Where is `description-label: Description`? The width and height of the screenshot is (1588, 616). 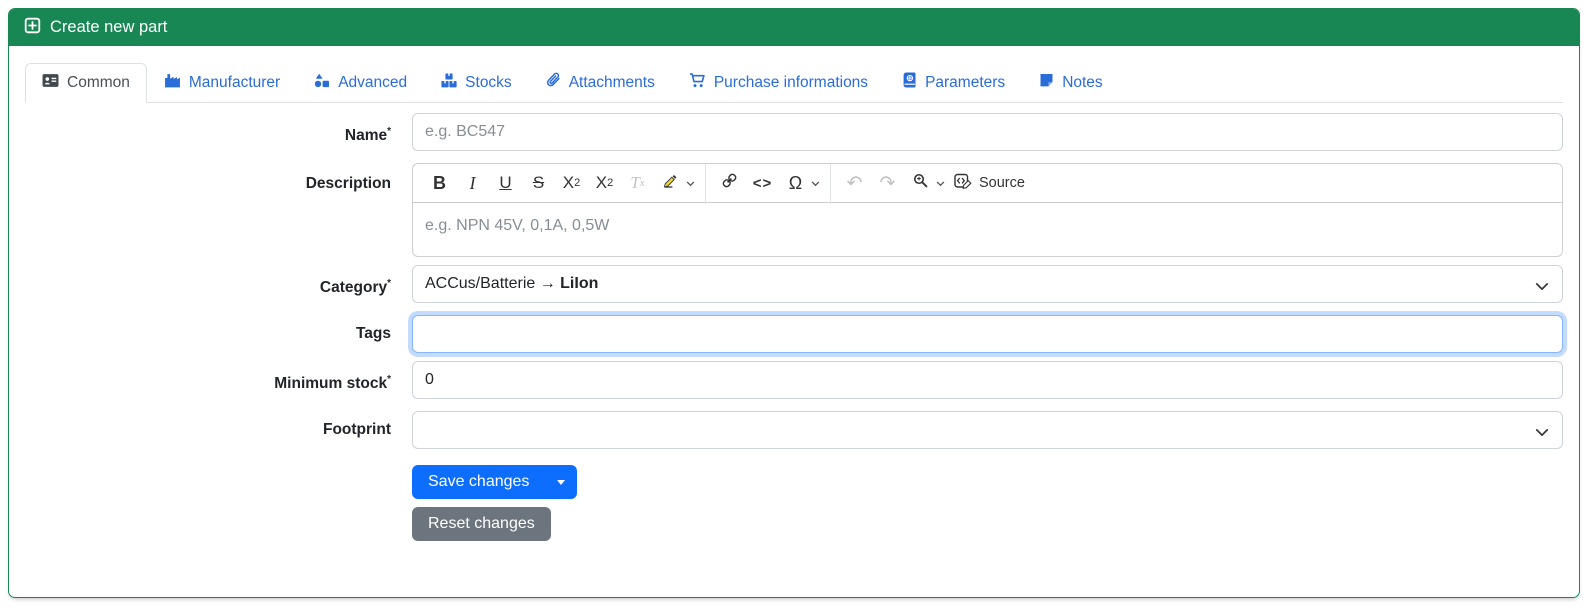
description-label: Description is located at coordinates (348, 184).